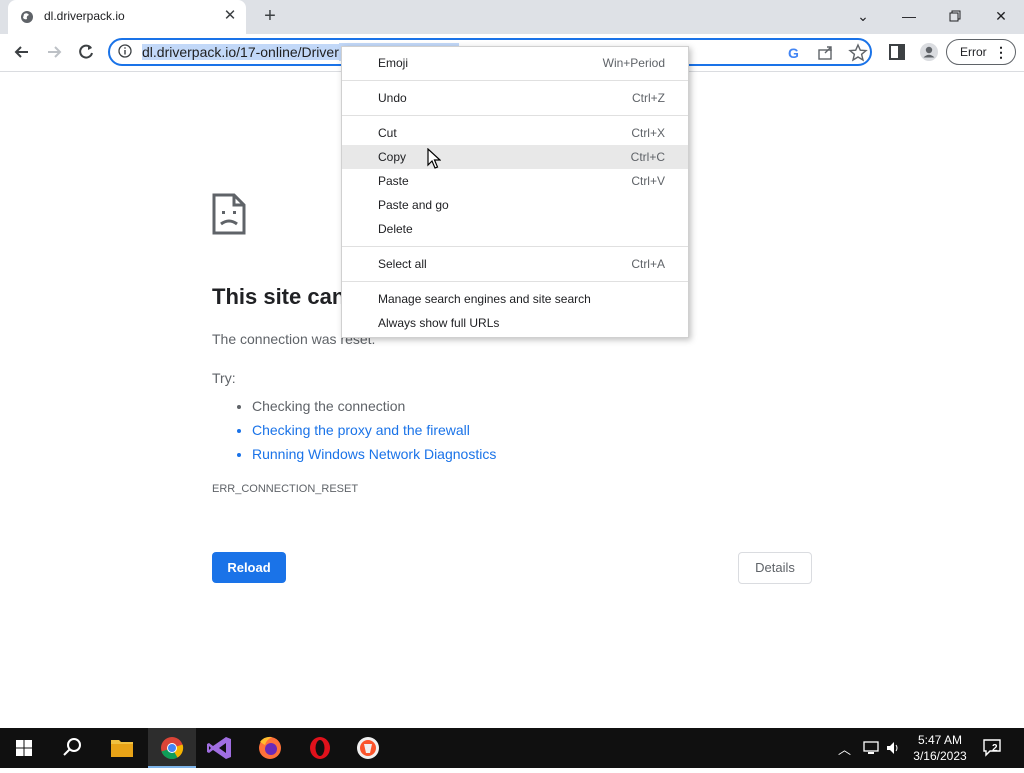 This screenshot has width=1024, height=773. Describe the element at coordinates (125, 51) in the screenshot. I see `info-icon` at that location.